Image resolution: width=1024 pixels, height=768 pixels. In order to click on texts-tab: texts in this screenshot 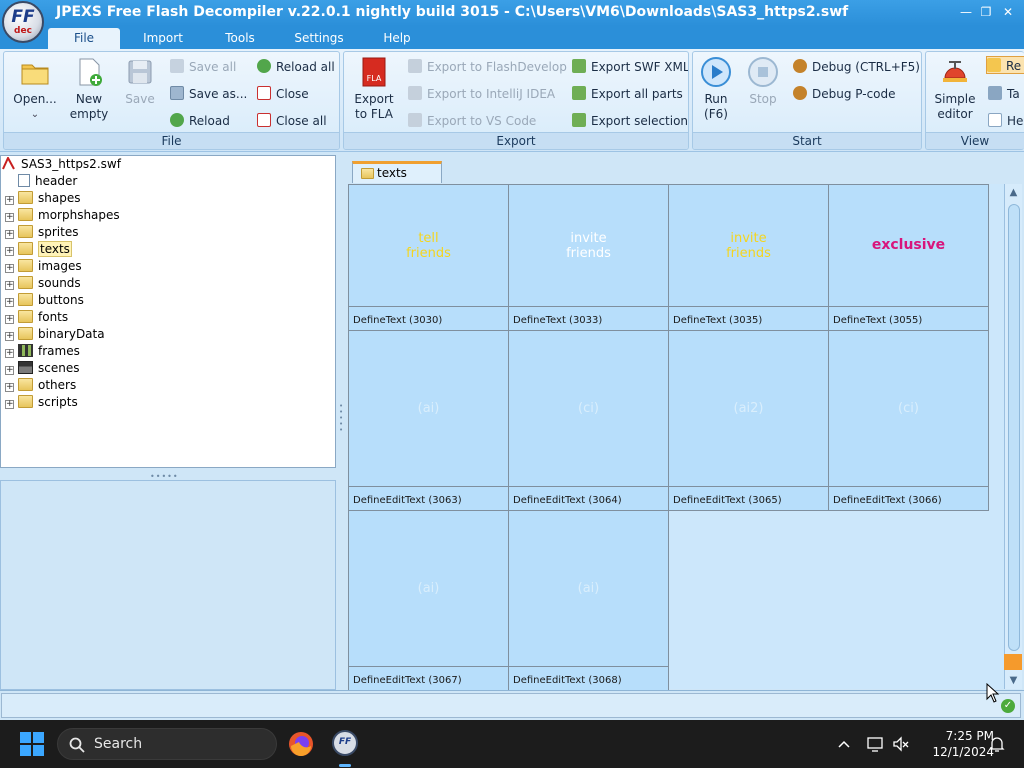, I will do `click(397, 172)`.